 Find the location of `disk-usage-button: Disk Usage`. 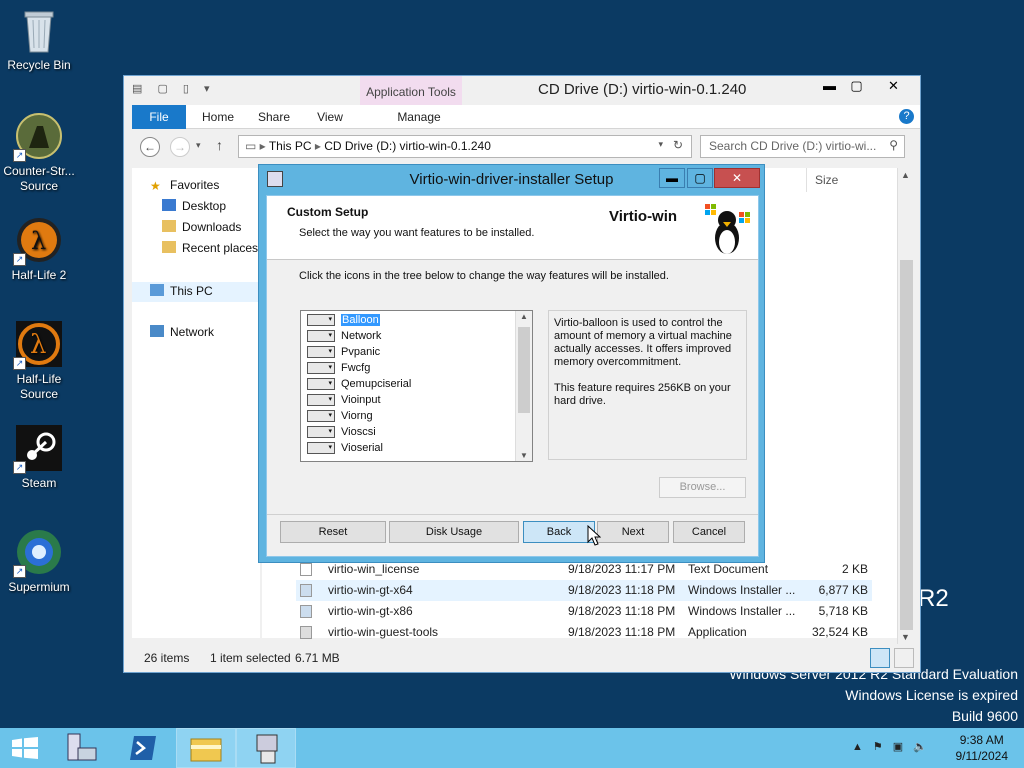

disk-usage-button: Disk Usage is located at coordinates (454, 532).